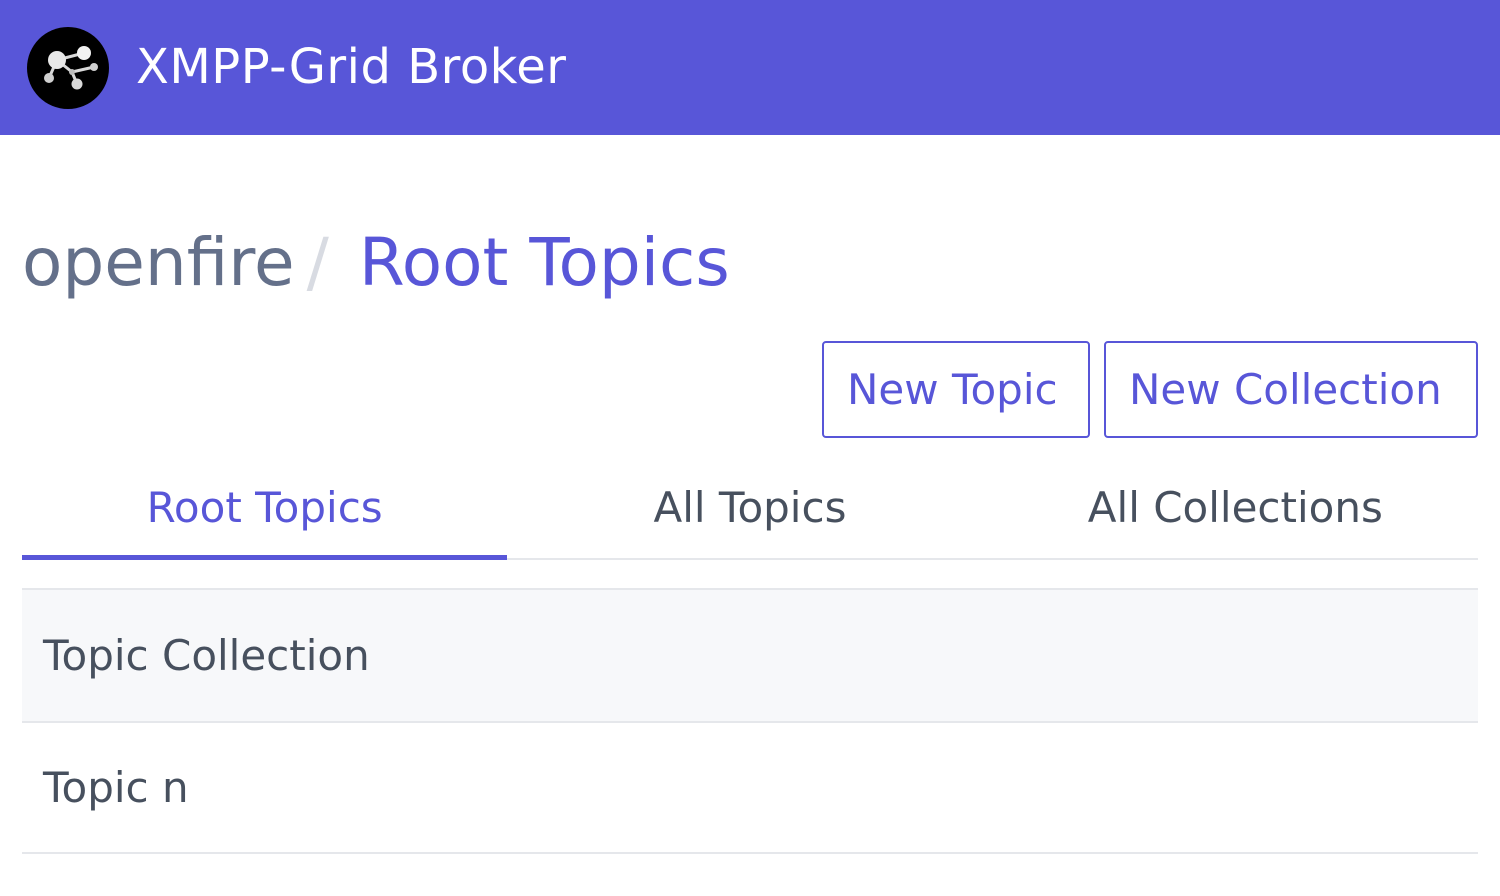 The width and height of the screenshot is (1500, 896). I want to click on molecule-network-icon, so click(68, 68).